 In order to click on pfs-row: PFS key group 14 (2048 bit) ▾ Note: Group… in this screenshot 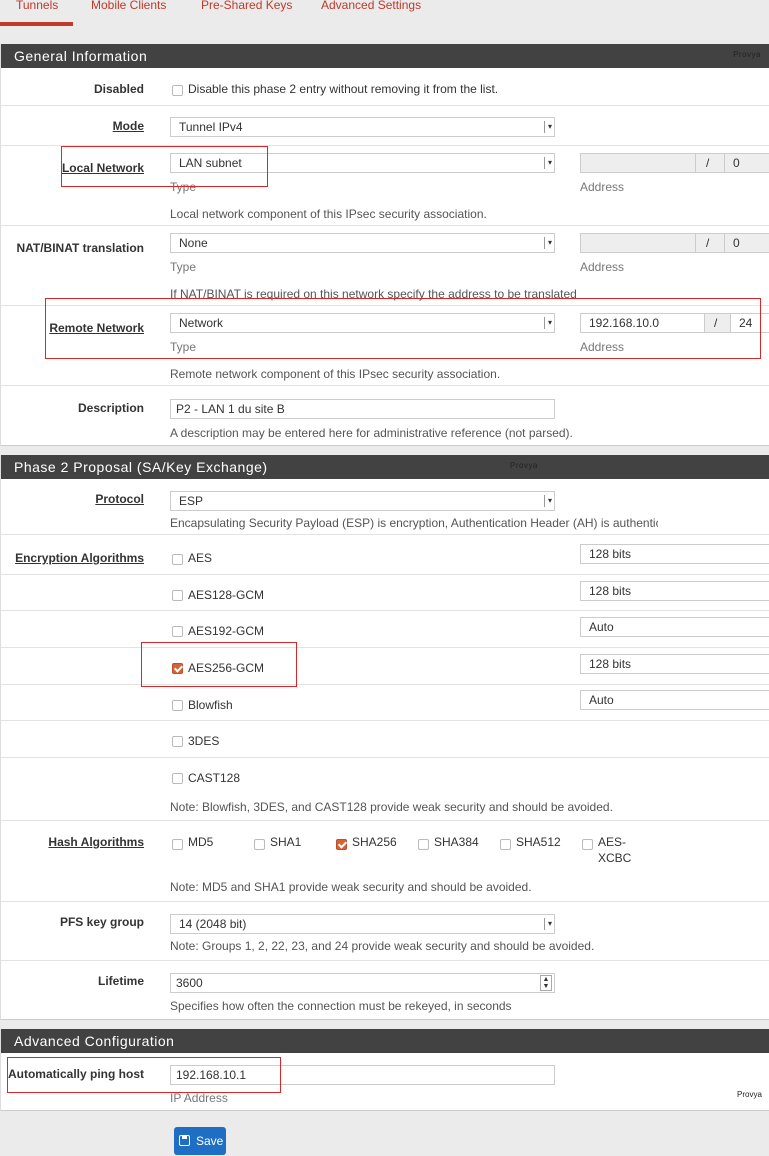, I will do `click(385, 931)`.